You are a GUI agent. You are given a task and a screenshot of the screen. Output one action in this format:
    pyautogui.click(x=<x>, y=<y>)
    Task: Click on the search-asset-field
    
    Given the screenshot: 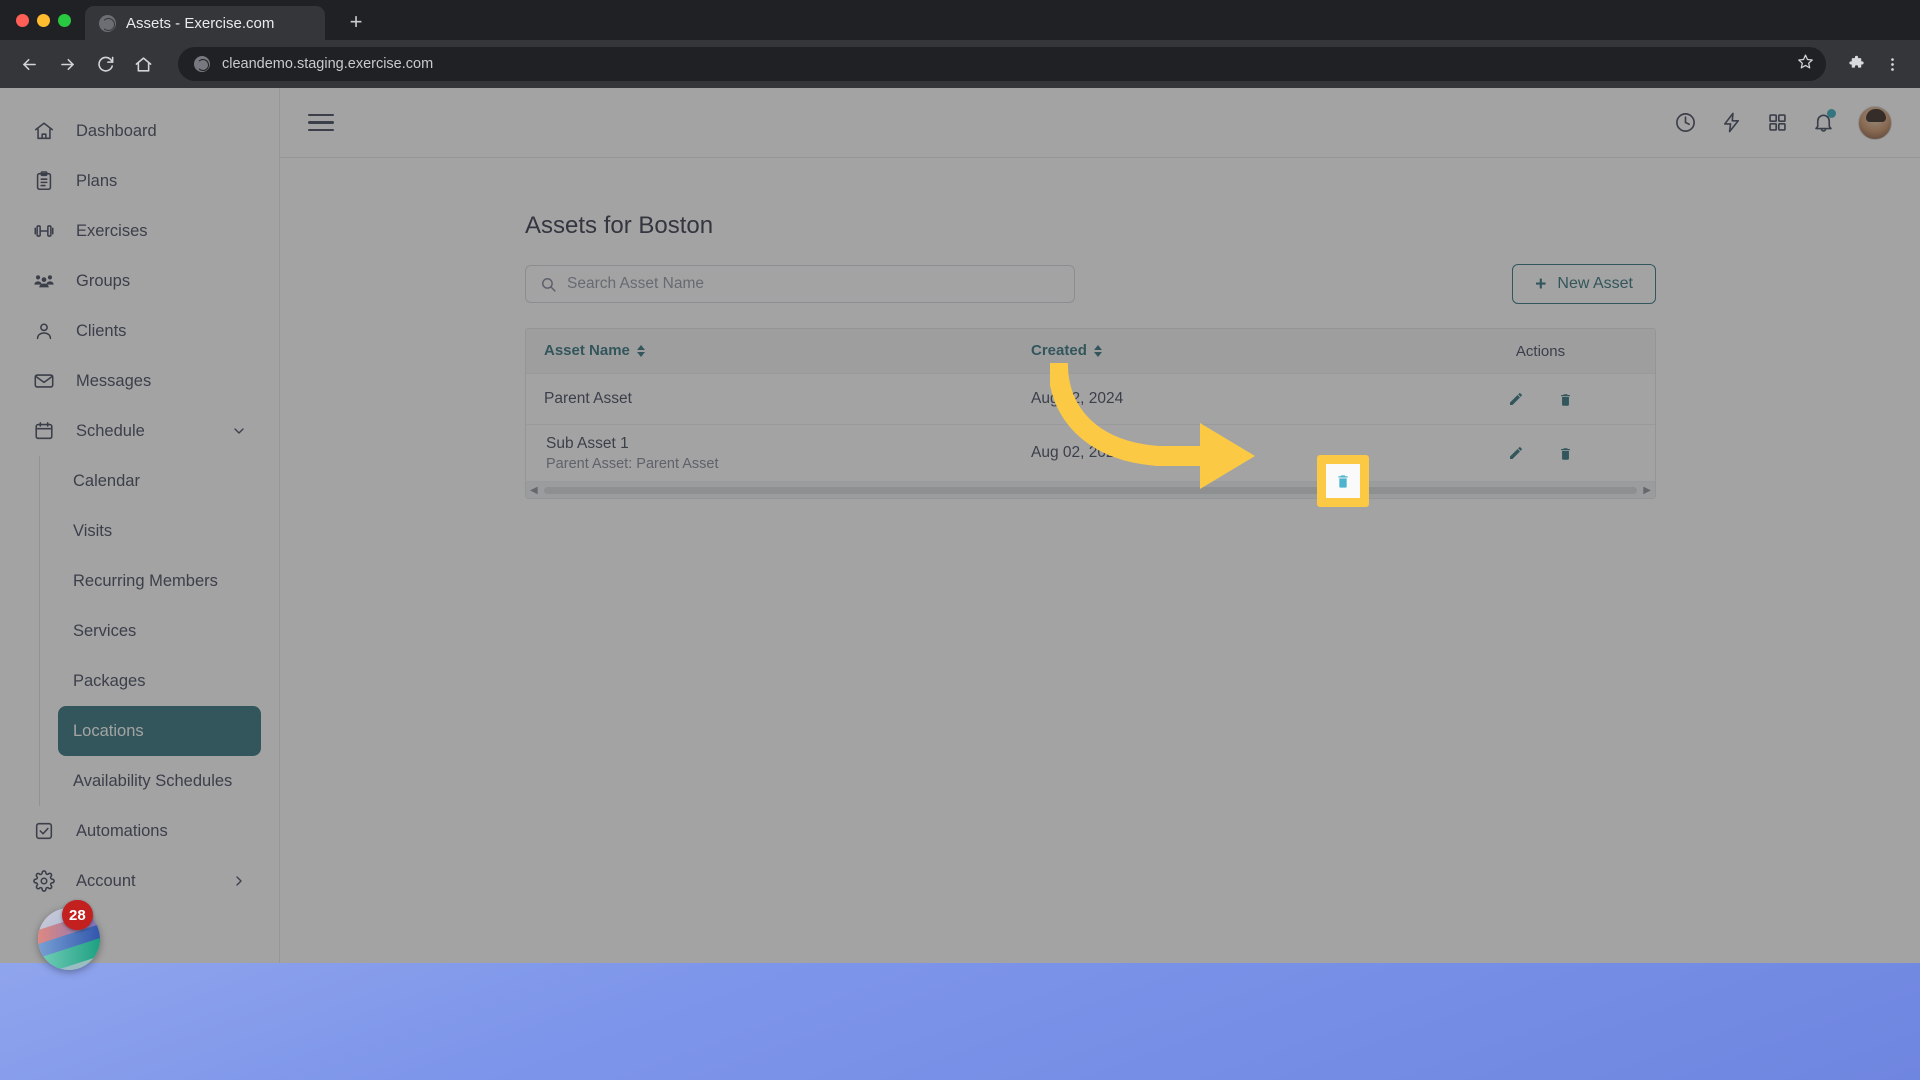 What is the action you would take?
    pyautogui.click(x=800, y=284)
    